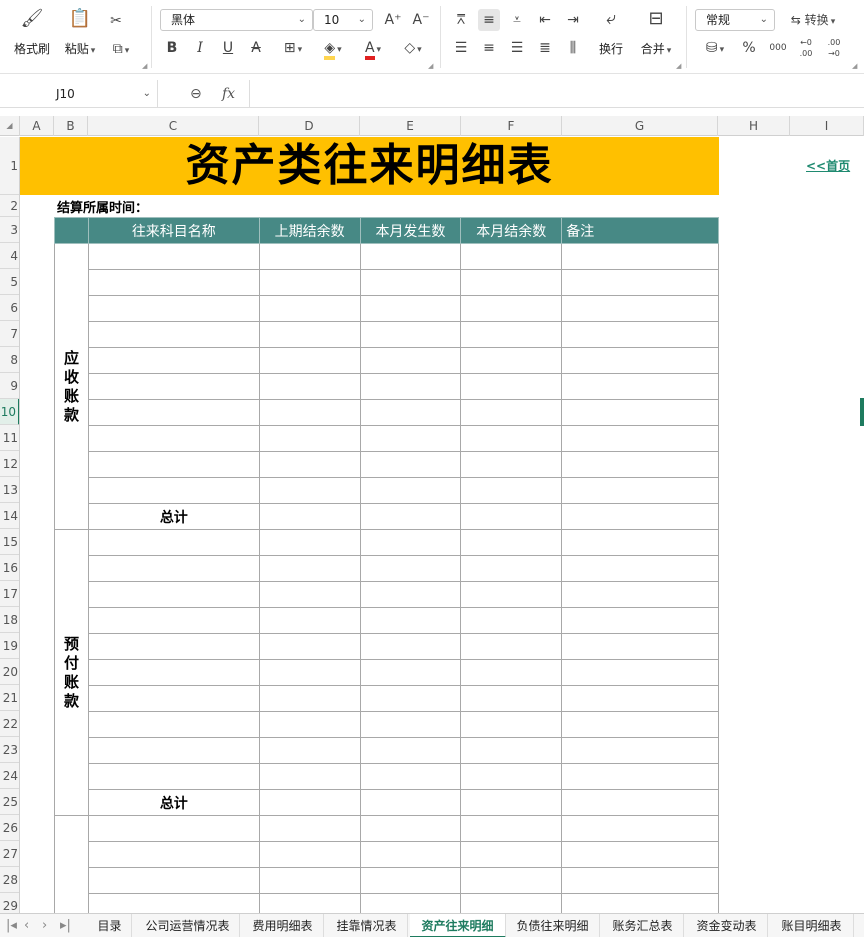  I want to click on font-color-button: A ▾, so click(373, 48).